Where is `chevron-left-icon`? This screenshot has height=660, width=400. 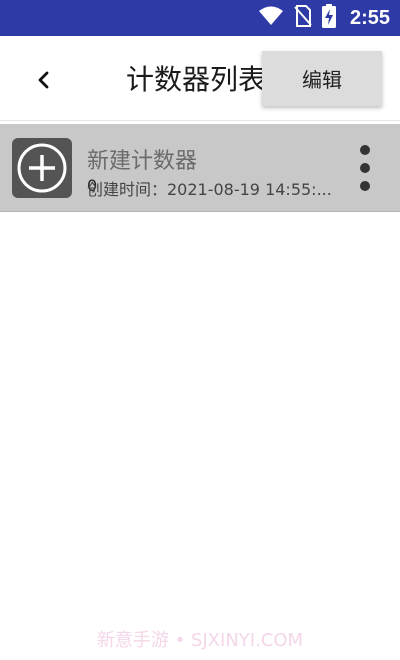
chevron-left-icon is located at coordinates (43, 80).